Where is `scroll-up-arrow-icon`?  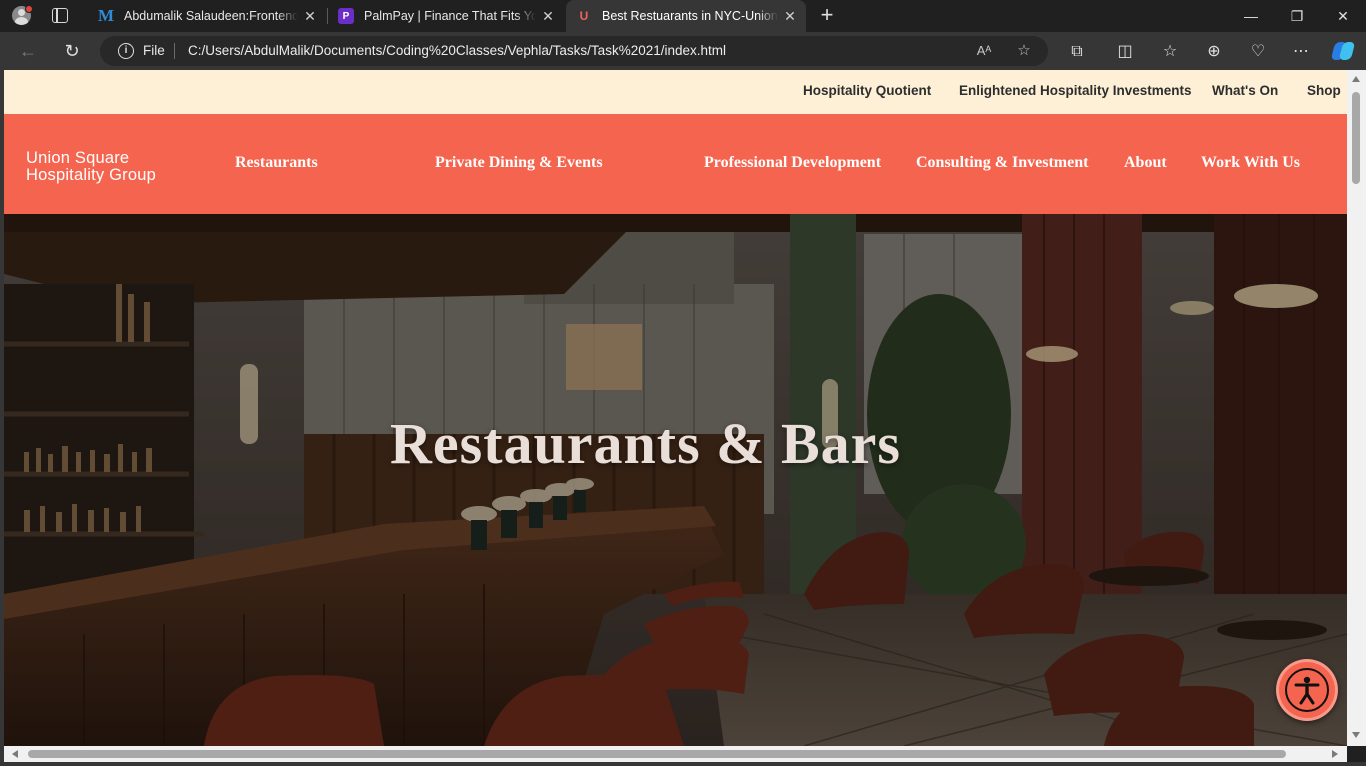
scroll-up-arrow-icon is located at coordinates (1356, 79).